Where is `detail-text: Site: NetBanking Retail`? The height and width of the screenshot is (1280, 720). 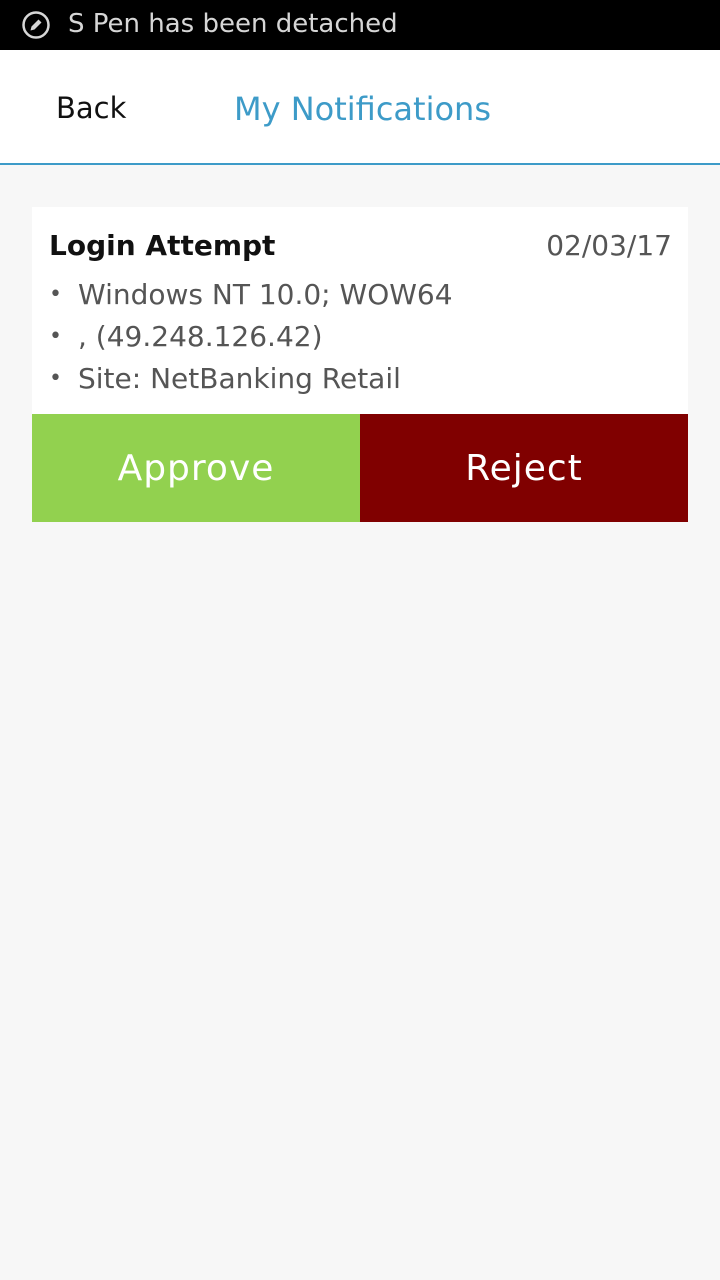
detail-text: Site: NetBanking Retail is located at coordinates (239, 378).